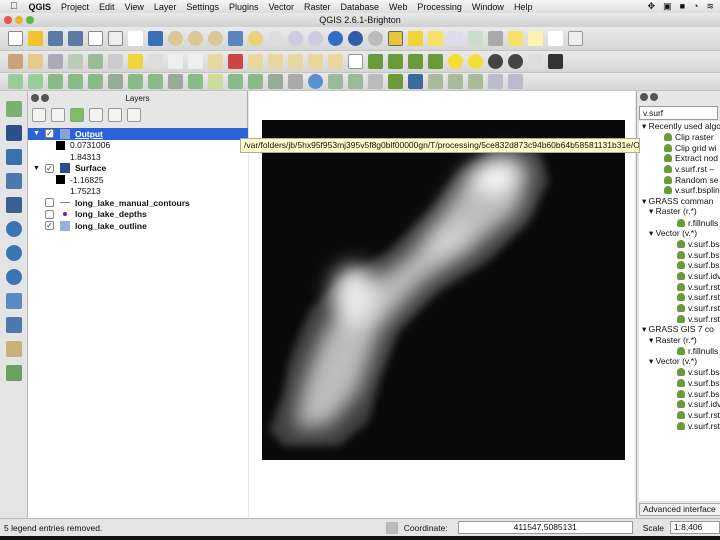 This screenshot has width=720, height=540. I want to click on pan-to-selection-icon, so click(155, 38).